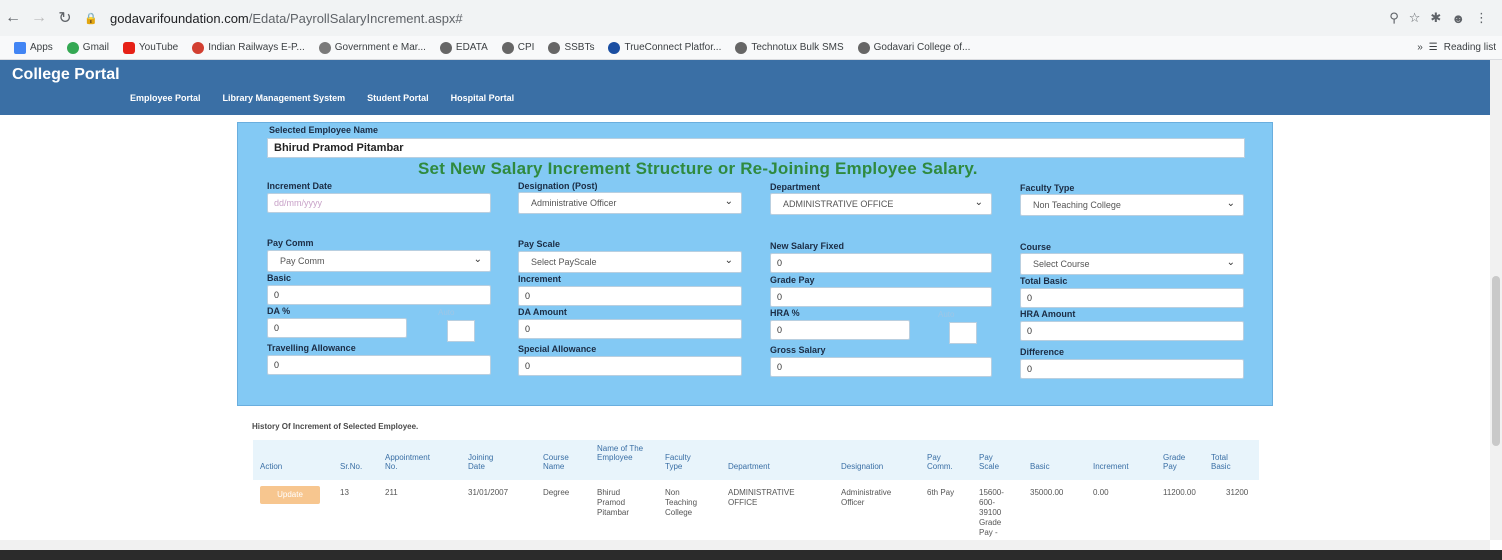  What do you see at coordinates (300, 186) in the screenshot?
I see `increment-date-label: Increment Date` at bounding box center [300, 186].